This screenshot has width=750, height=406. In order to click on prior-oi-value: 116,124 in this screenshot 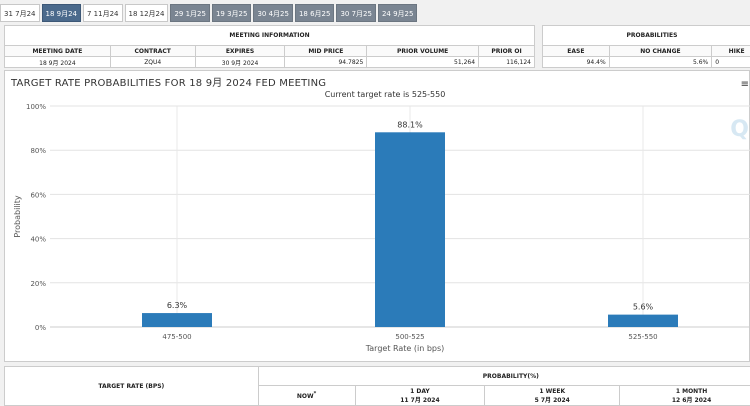, I will do `click(507, 62)`.